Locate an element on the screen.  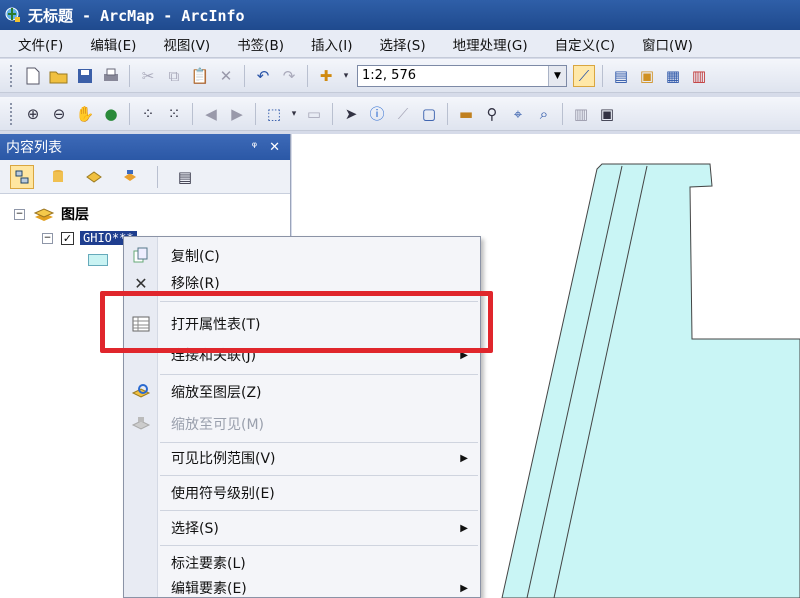
menu-item-edit-features: 编辑要素(E) ▶ is located at coordinates (302, 588).